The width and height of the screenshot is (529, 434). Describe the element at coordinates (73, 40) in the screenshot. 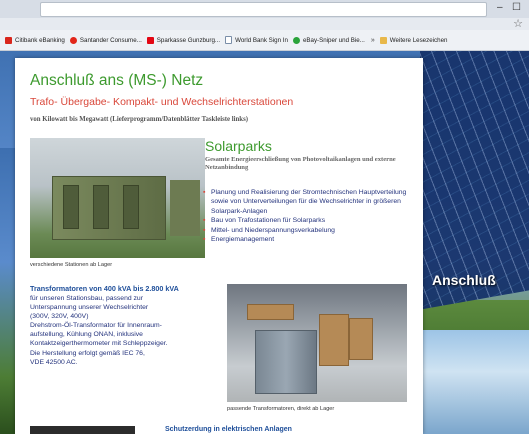

I see `santander-icon` at that location.